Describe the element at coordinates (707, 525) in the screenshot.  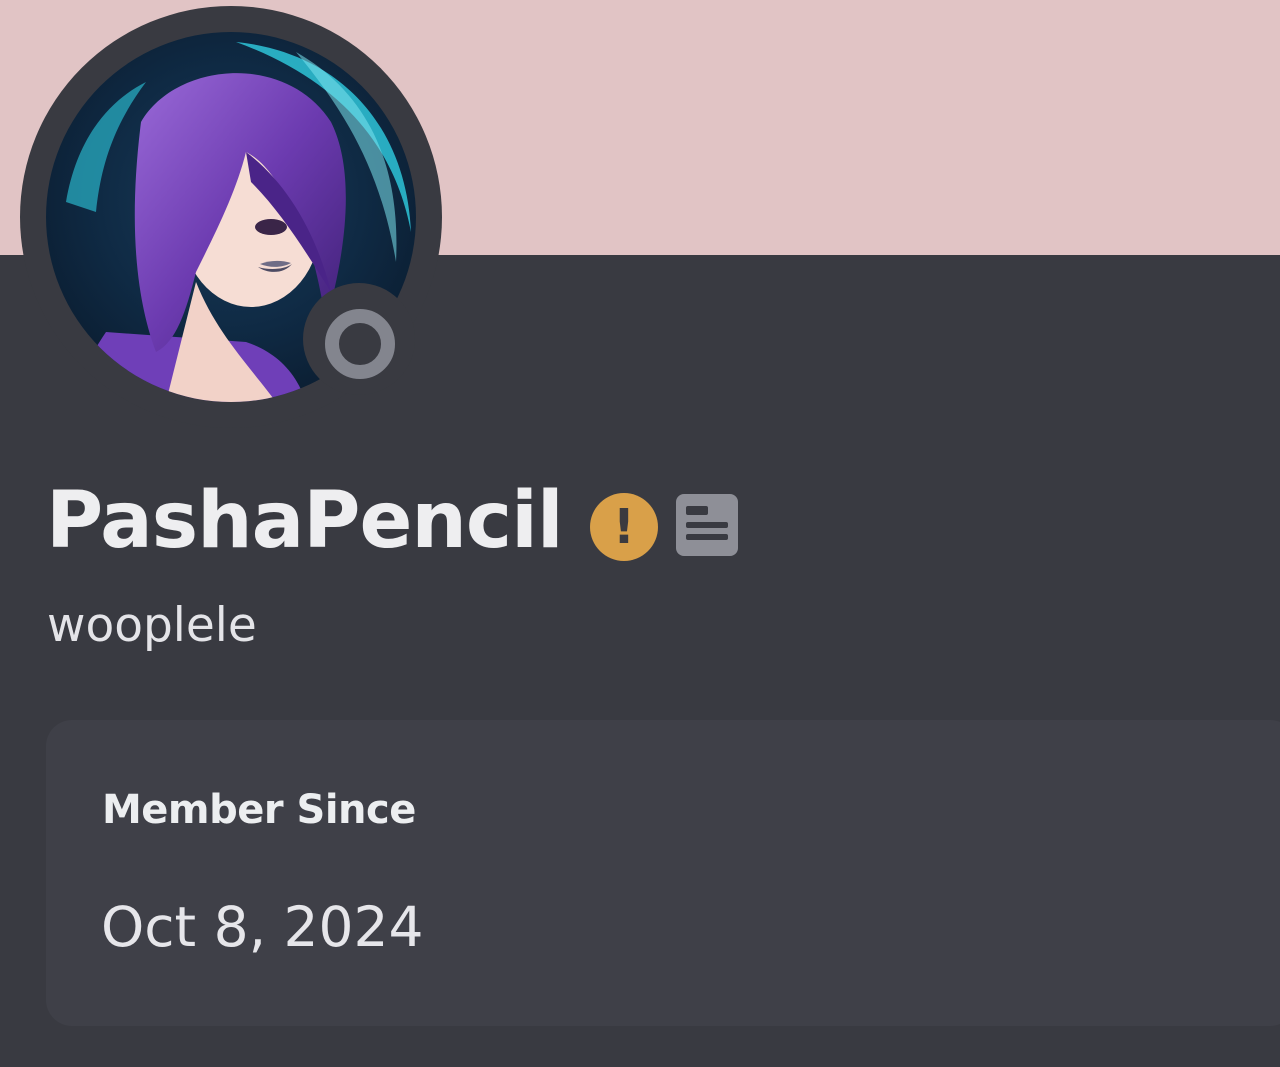
I see `id-card-icon` at that location.